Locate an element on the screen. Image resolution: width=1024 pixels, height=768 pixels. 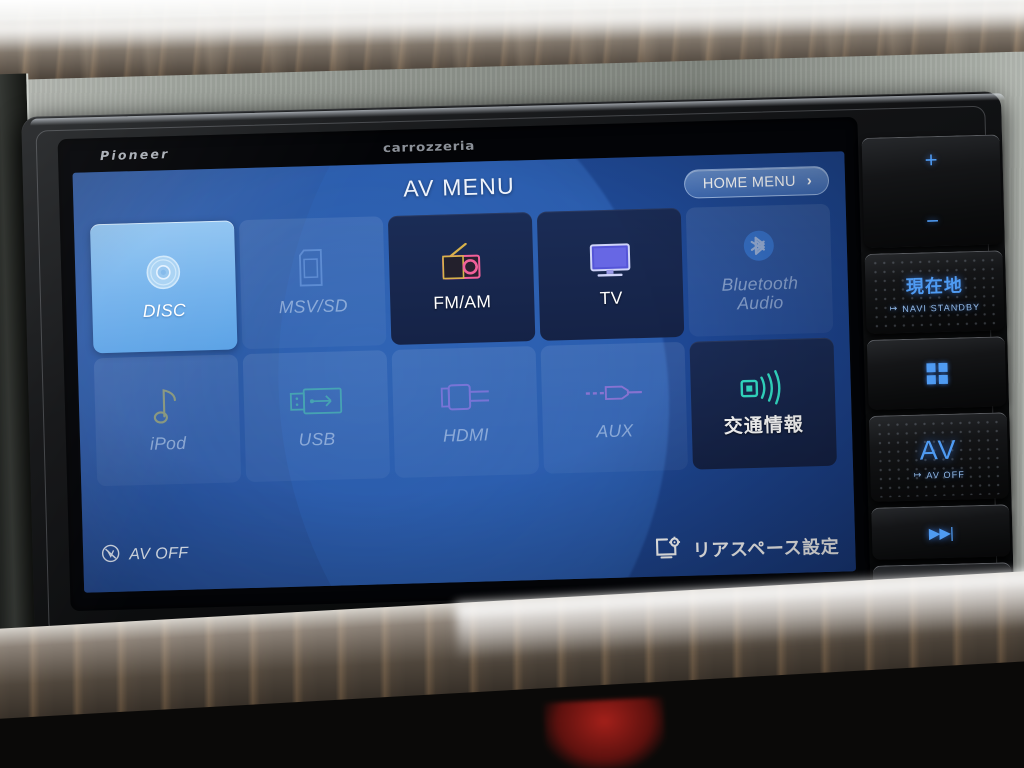
home-menu-button: HOME MENU › is located at coordinates (756, 182).